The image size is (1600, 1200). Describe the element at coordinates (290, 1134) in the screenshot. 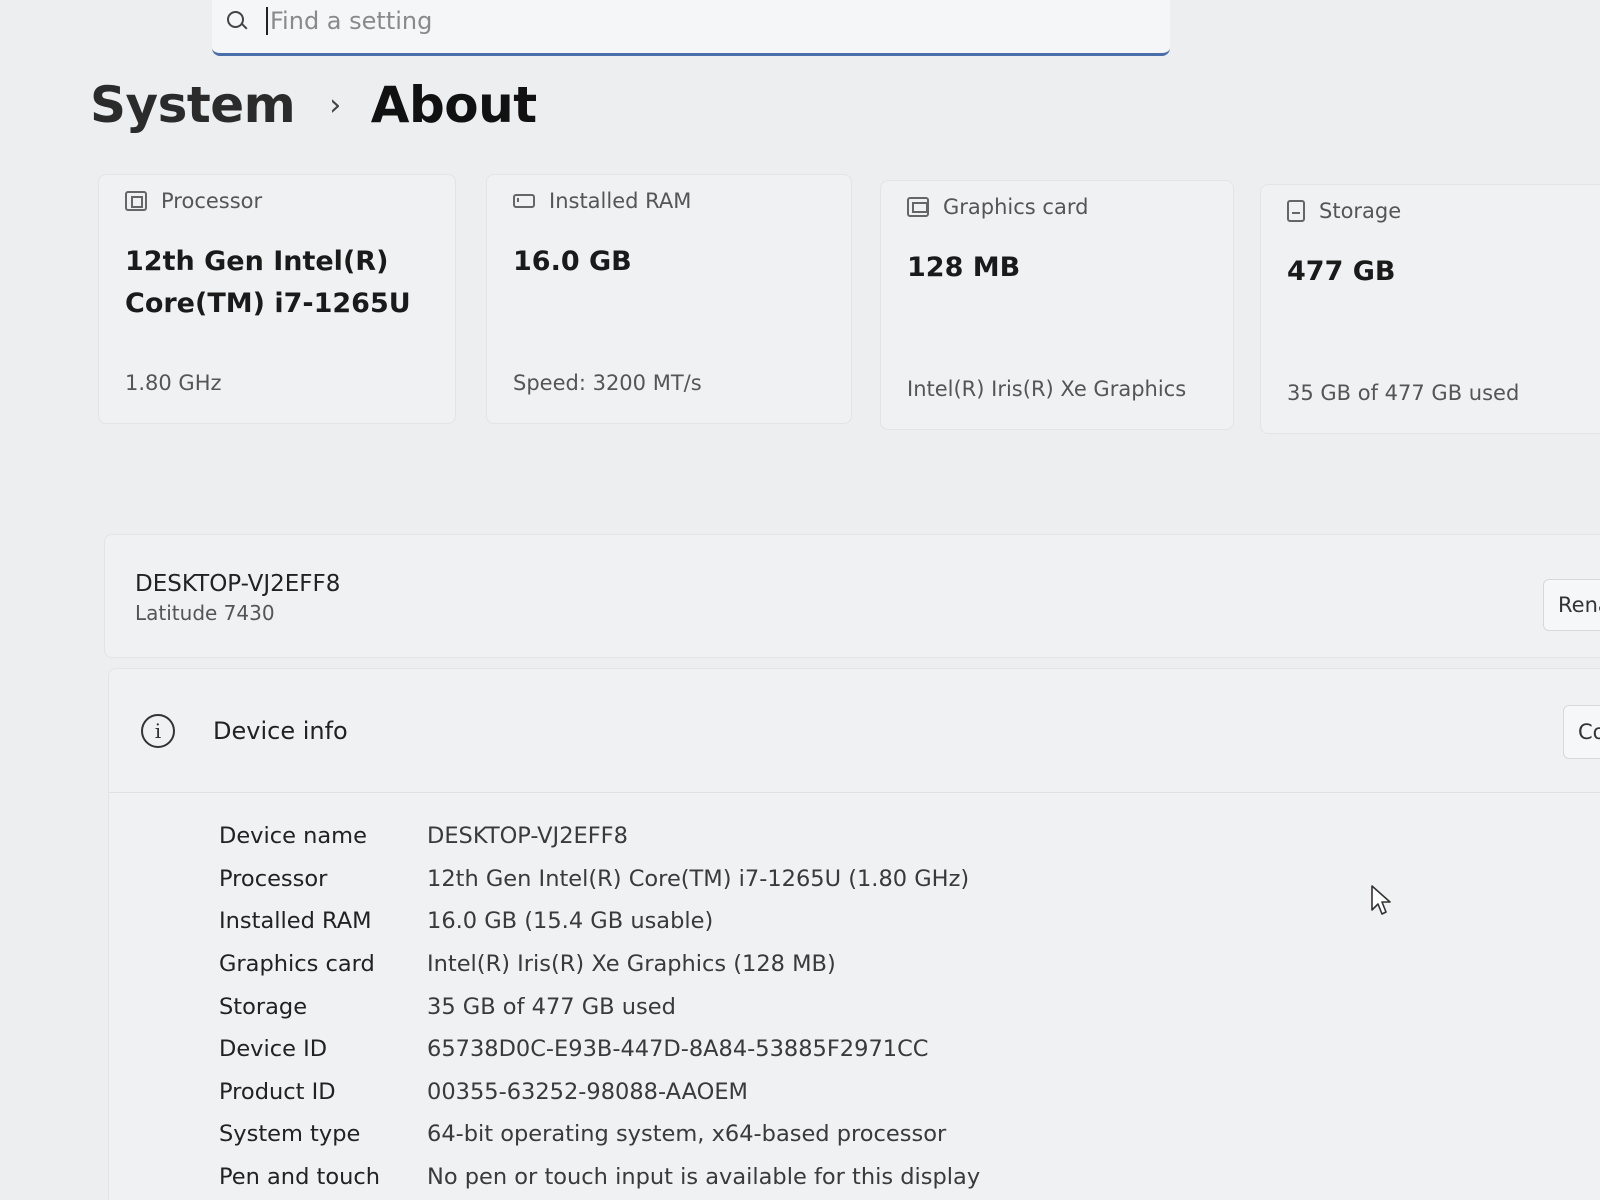

I see `spec-label: System type` at that location.